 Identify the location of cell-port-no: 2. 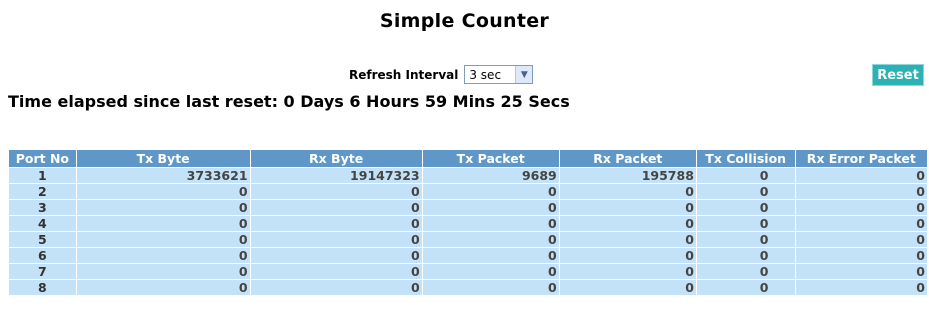
(42, 191).